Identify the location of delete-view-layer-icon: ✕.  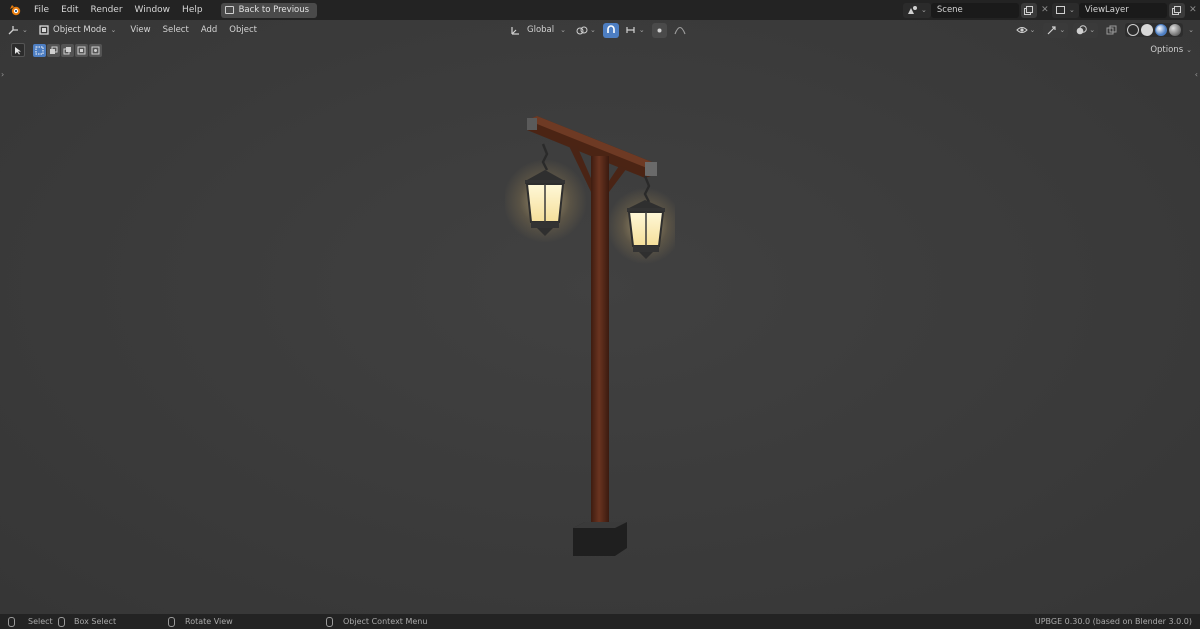
(1193, 10).